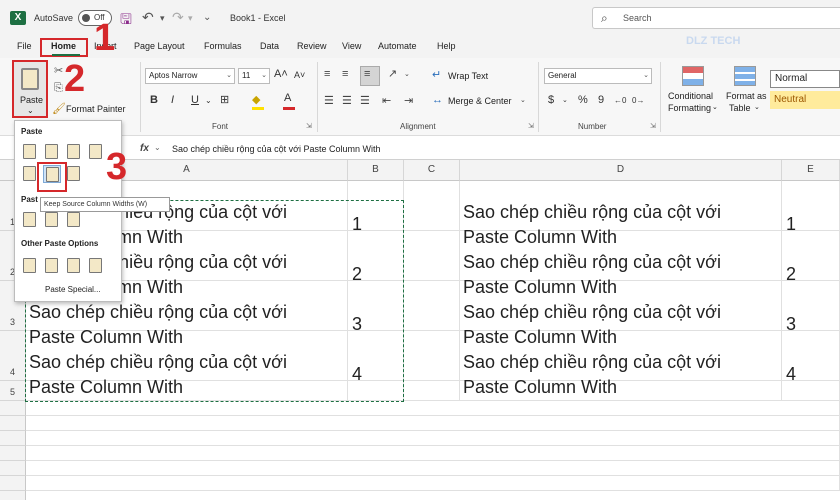 The height and width of the screenshot is (500, 840). Describe the element at coordinates (126, 21) in the screenshot. I see `save-icon: 🖫` at that location.